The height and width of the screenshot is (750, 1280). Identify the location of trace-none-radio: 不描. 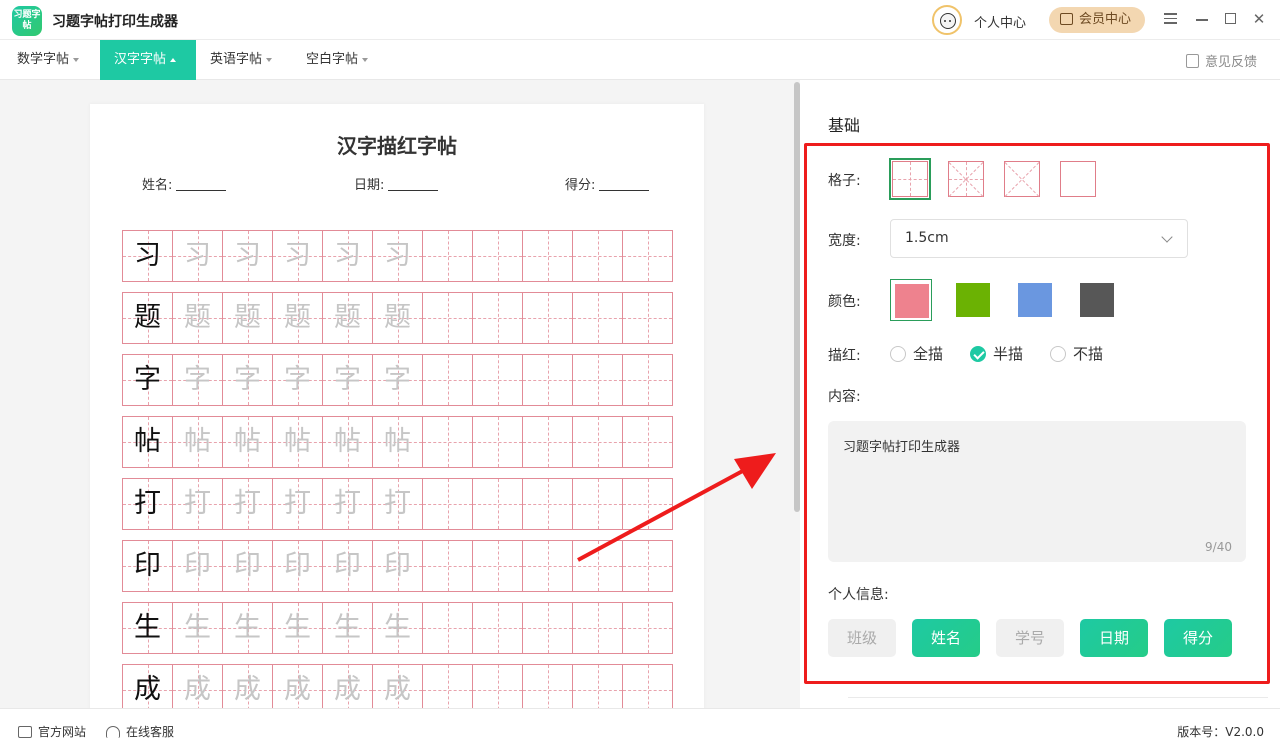
(1076, 353).